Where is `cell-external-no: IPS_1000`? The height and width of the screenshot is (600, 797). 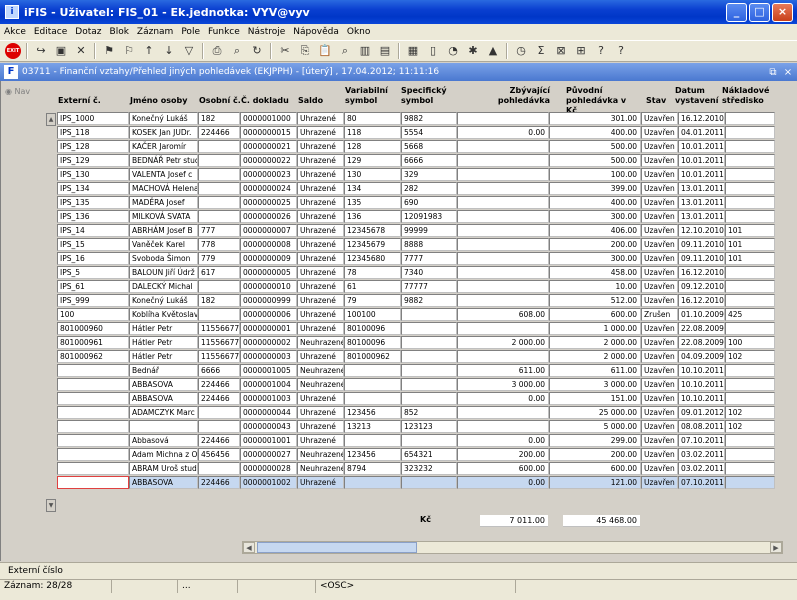 cell-external-no: IPS_1000 is located at coordinates (93, 118).